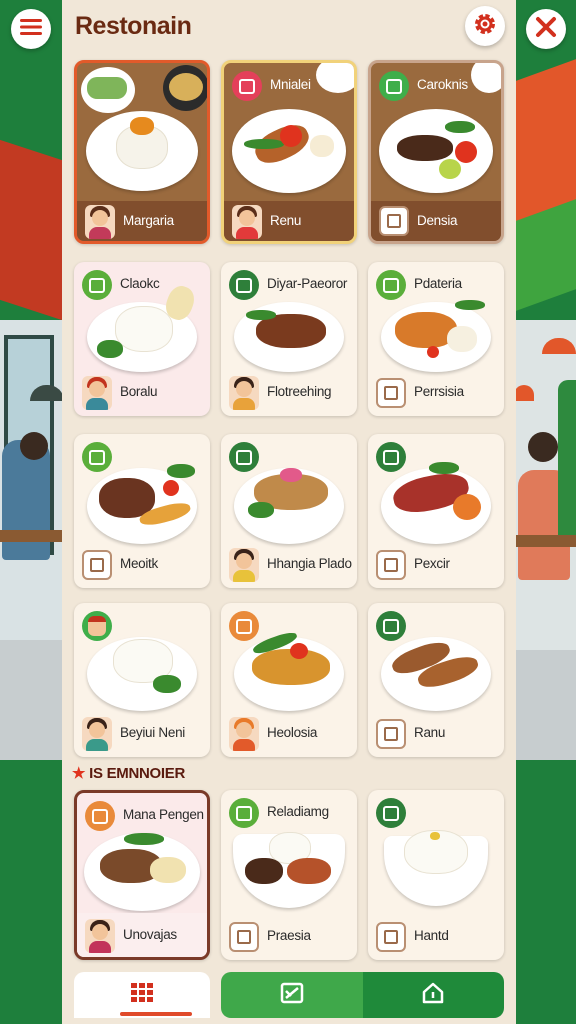 This screenshot has height=1024, width=576. I want to click on bottom-nav, so click(289, 995).